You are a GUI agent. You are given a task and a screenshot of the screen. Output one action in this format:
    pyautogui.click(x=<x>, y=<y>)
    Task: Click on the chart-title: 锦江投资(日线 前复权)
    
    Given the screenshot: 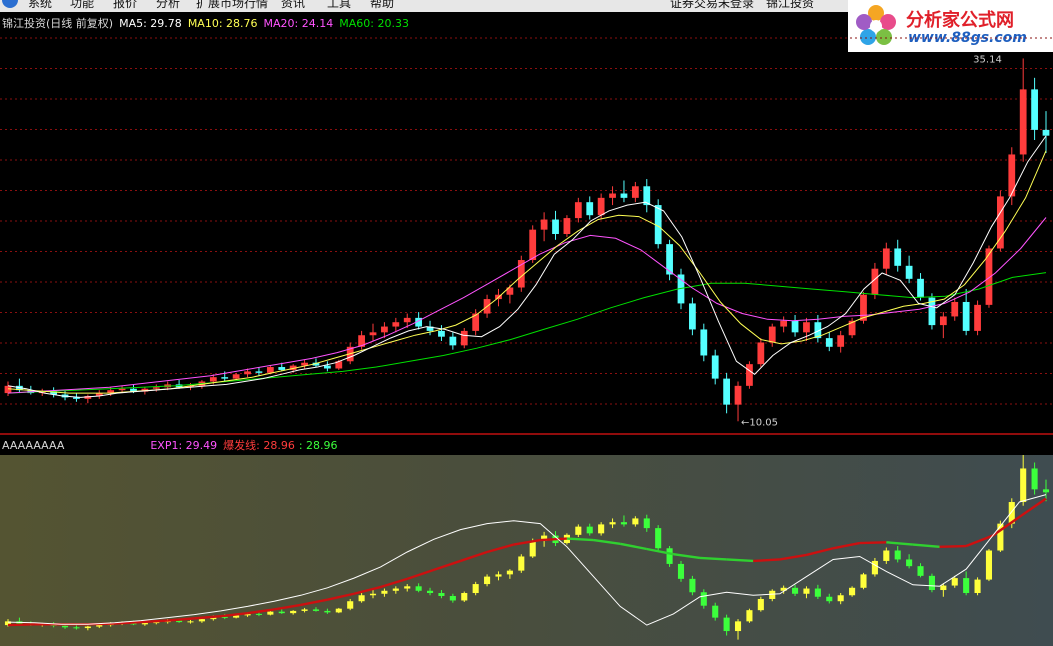 What is the action you would take?
    pyautogui.click(x=58, y=23)
    